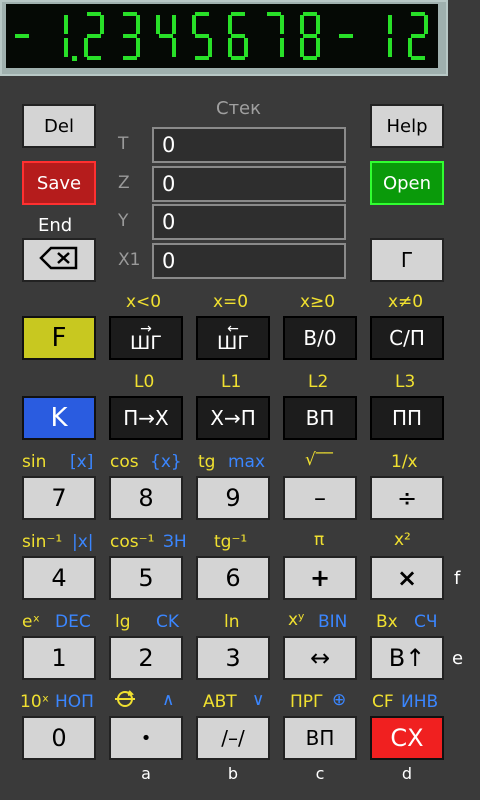 This screenshot has height=800, width=480. What do you see at coordinates (320, 738) in the screenshot?
I see `exponent-key: ВП` at bounding box center [320, 738].